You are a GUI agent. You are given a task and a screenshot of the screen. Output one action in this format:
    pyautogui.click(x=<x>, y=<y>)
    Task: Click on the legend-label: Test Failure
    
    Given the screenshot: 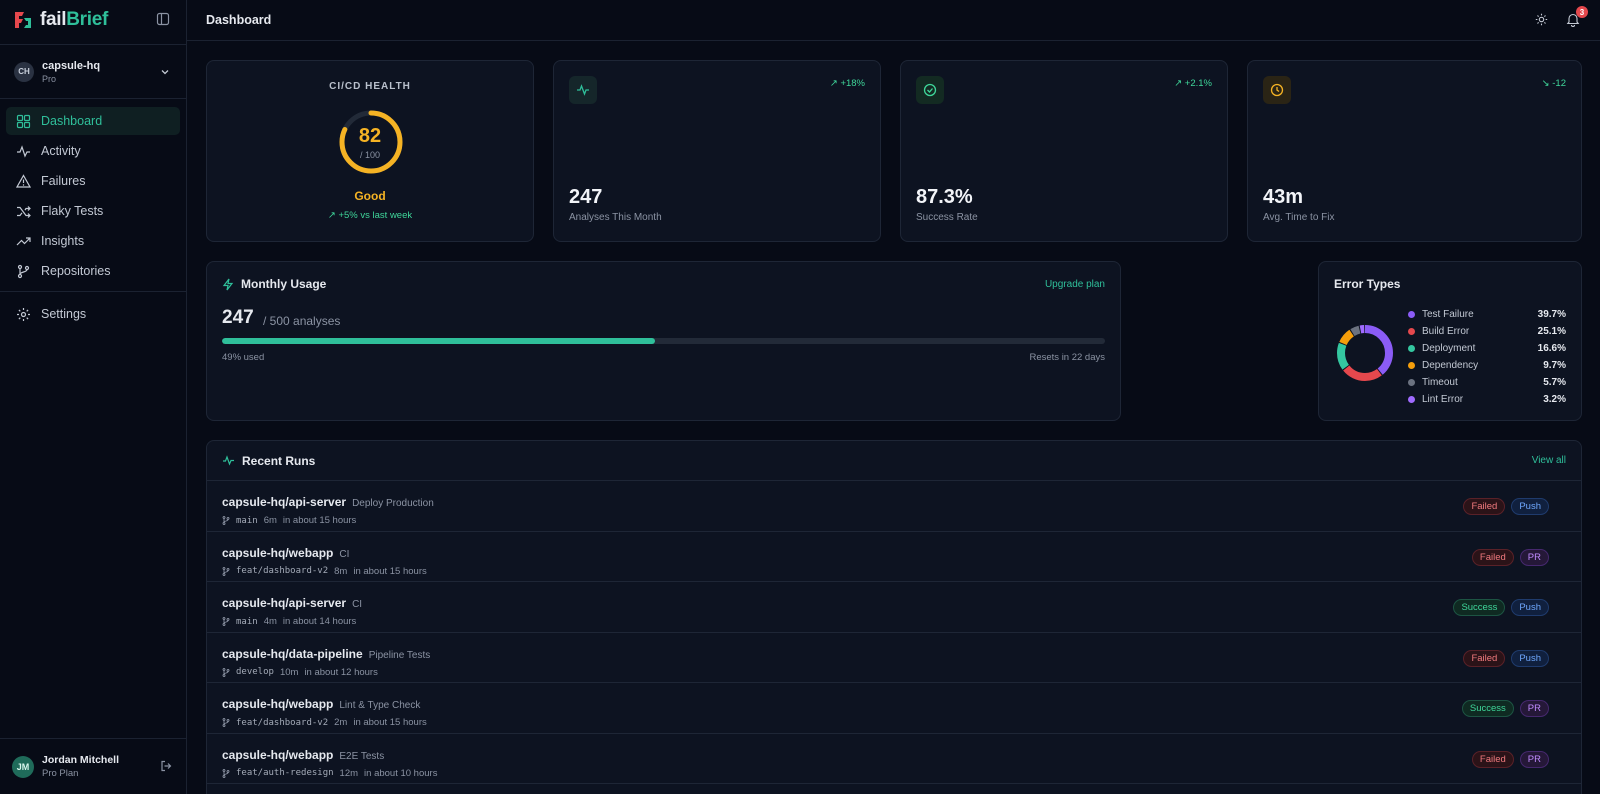 What is the action you would take?
    pyautogui.click(x=1448, y=314)
    